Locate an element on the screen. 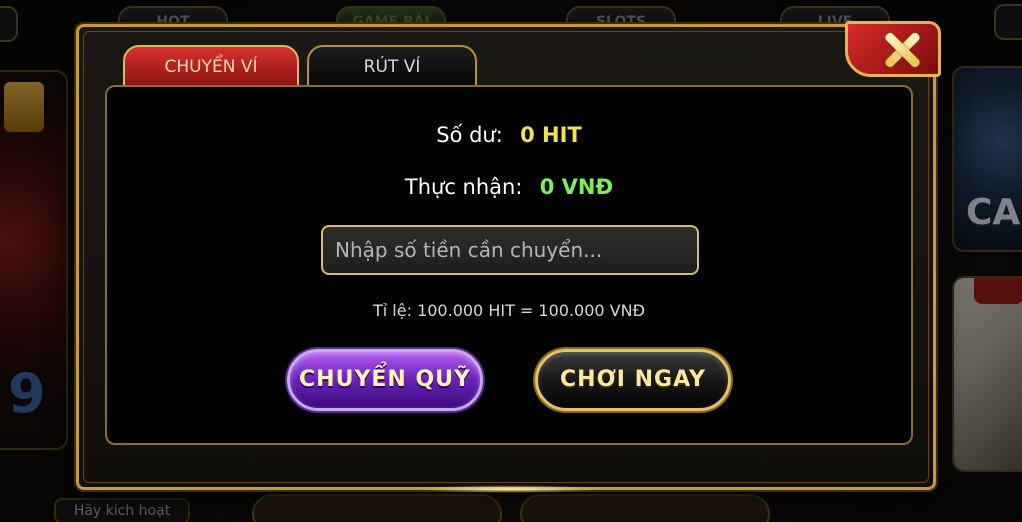 This screenshot has width=1022, height=522. received-row: Thực nhận: 0 VNĐ is located at coordinates (509, 187).